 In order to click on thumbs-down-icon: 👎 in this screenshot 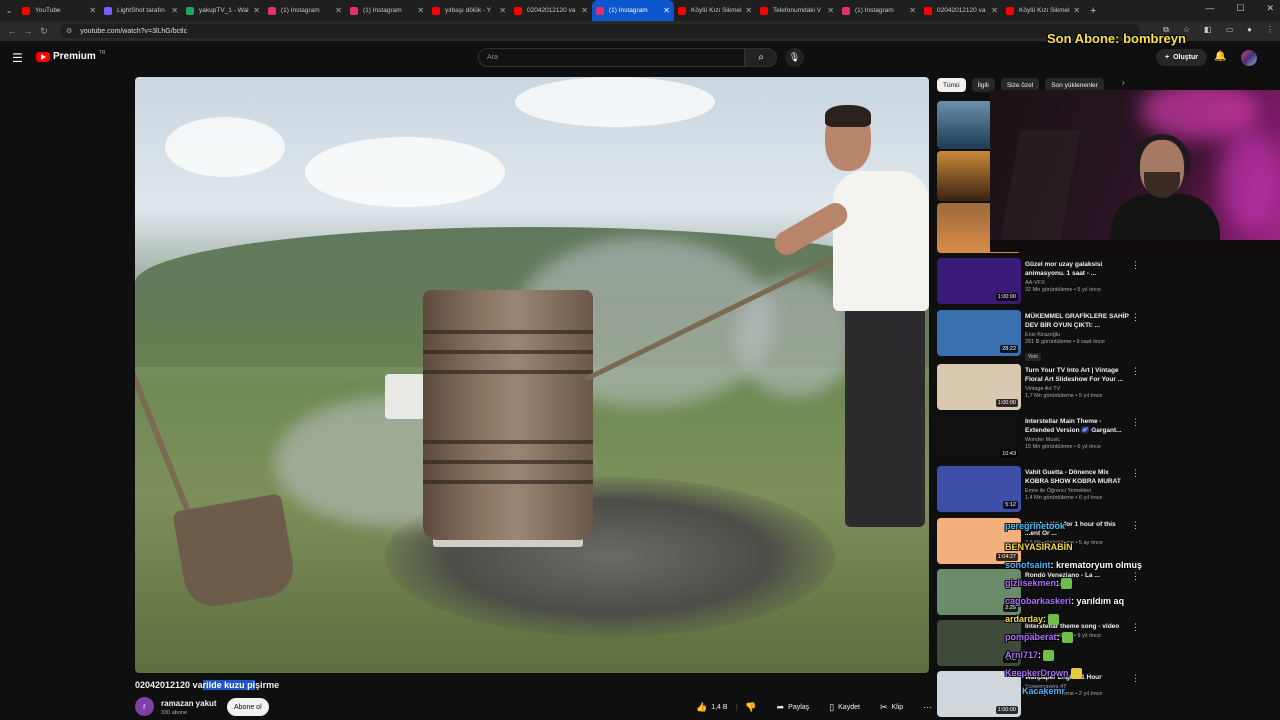, I will do `click(750, 707)`.